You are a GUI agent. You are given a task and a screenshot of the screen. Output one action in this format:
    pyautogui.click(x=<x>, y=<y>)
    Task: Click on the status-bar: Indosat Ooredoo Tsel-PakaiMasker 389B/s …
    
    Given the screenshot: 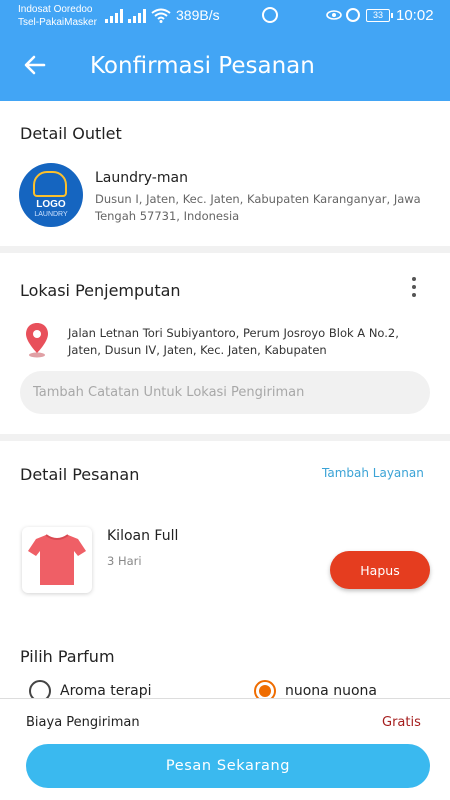 What is the action you would take?
    pyautogui.click(x=225, y=16)
    